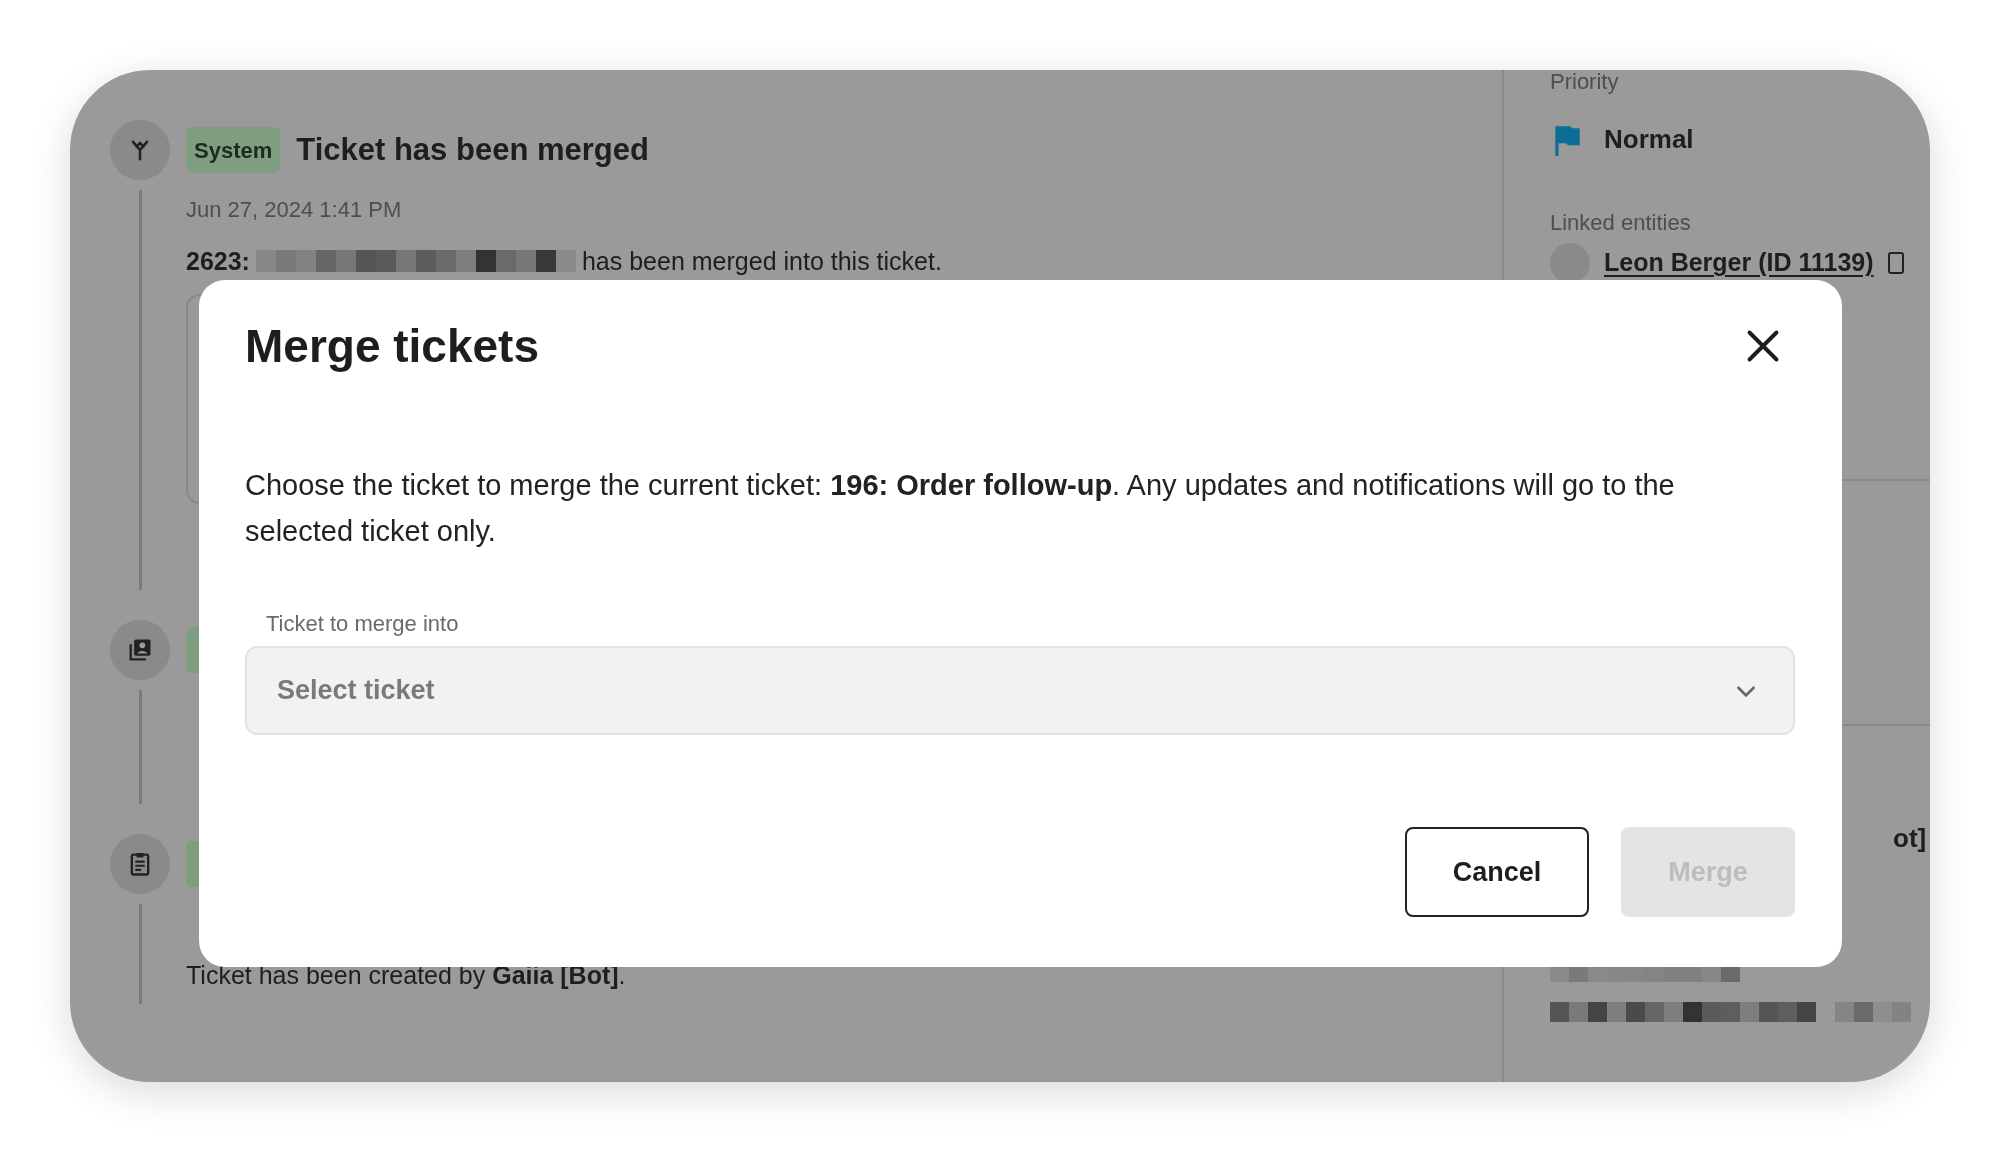  What do you see at coordinates (294, 210) in the screenshot?
I see `event-date: Jun 27, 2024 1:41 PM` at bounding box center [294, 210].